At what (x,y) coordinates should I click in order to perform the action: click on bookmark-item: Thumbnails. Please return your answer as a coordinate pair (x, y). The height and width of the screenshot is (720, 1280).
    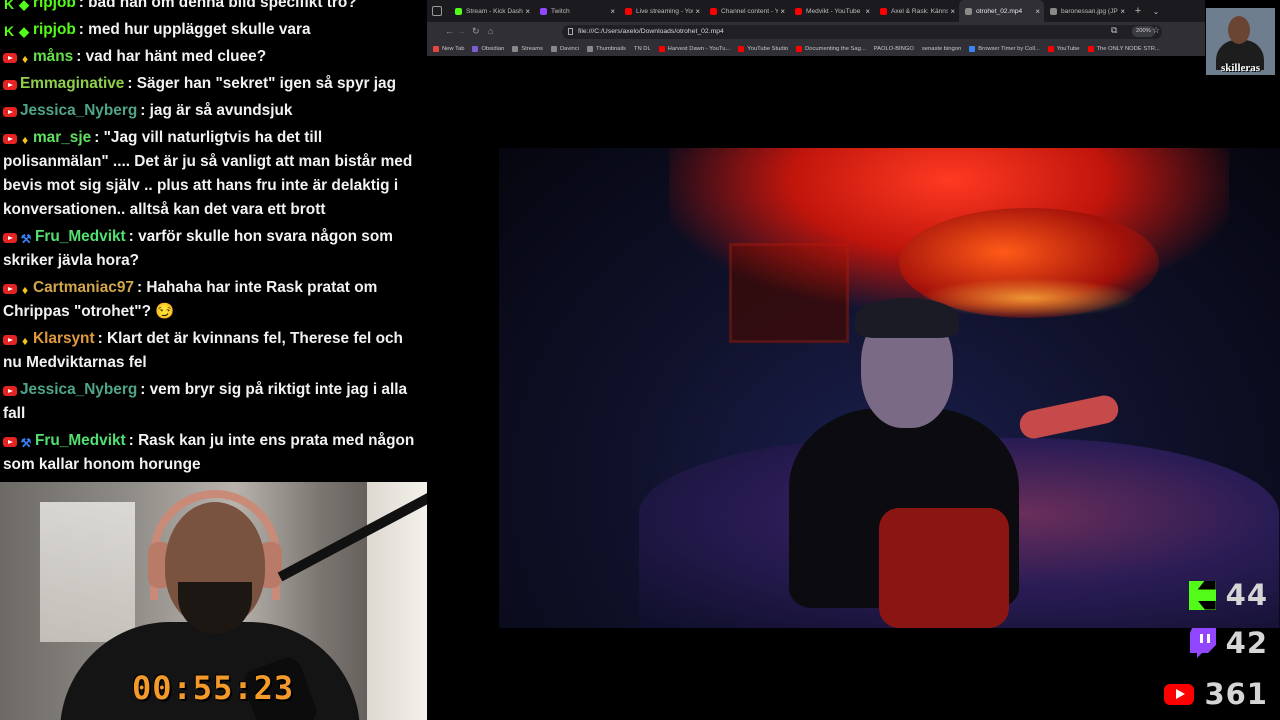
    Looking at the image, I should click on (606, 49).